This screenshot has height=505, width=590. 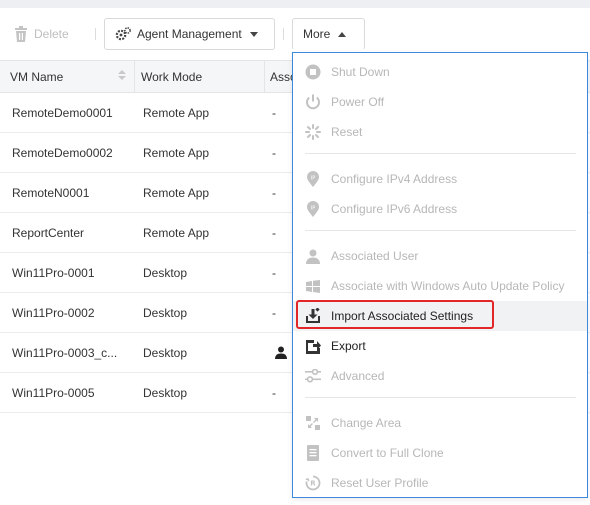 What do you see at coordinates (123, 34) in the screenshot?
I see `gears-icon` at bounding box center [123, 34].